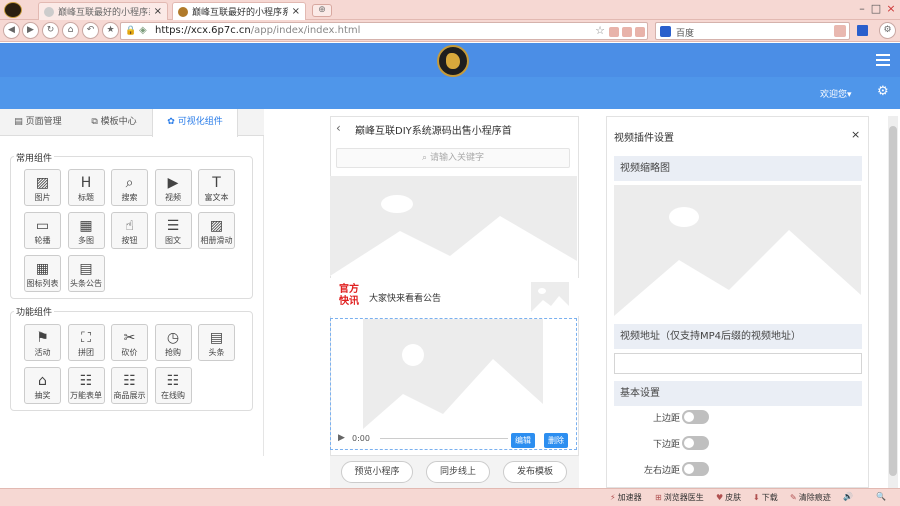 The height and width of the screenshot is (506, 900). Describe the element at coordinates (840, 31) in the screenshot. I see `search-go-icon` at that location.